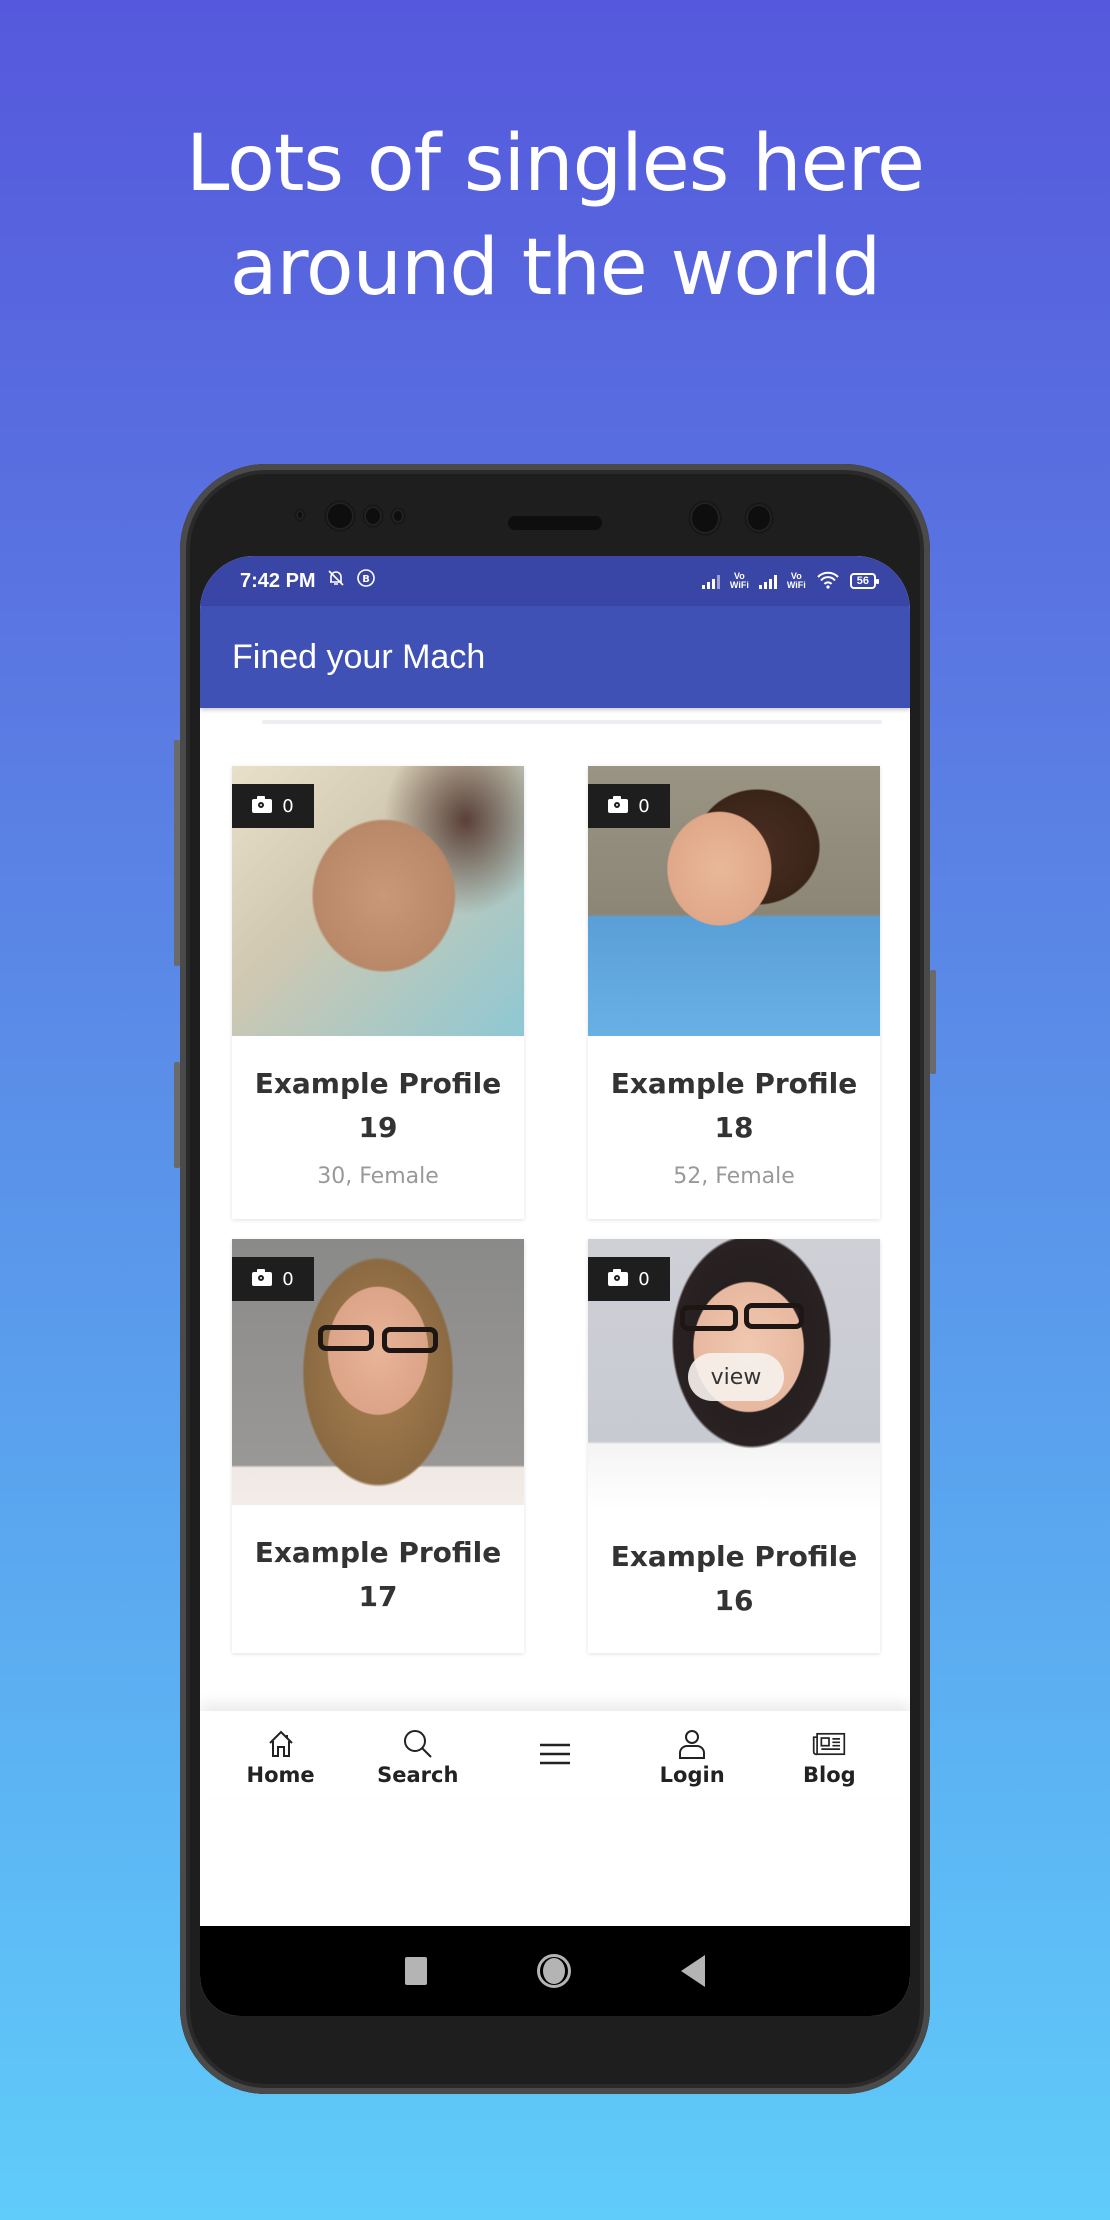 This screenshot has width=1110, height=2220. I want to click on back-button, so click(693, 1971).